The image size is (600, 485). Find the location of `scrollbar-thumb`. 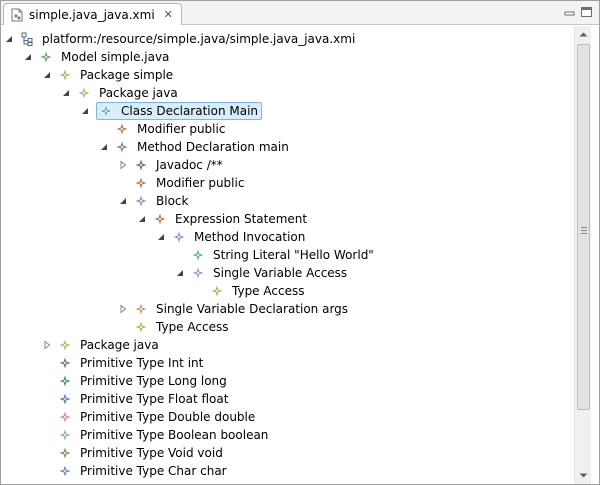

scrollbar-thumb is located at coordinates (583, 227).